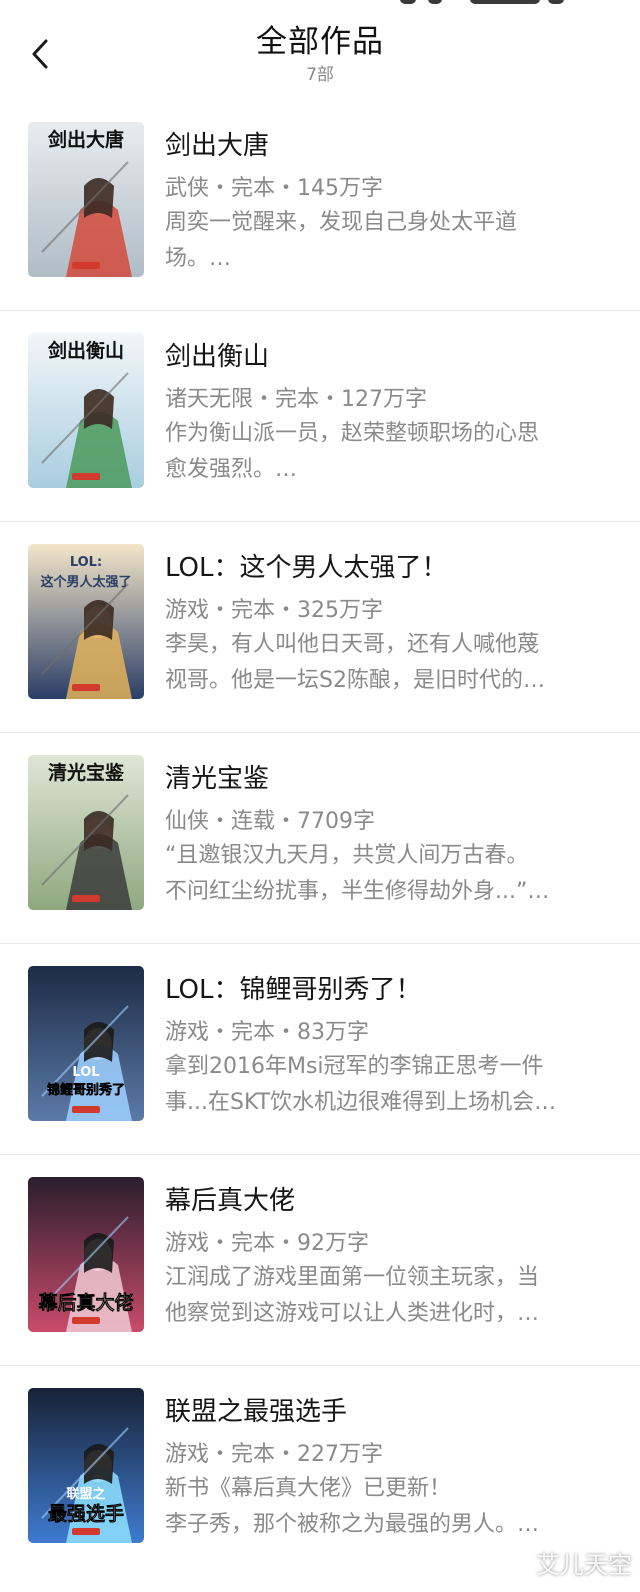 The height and width of the screenshot is (1592, 640). What do you see at coordinates (352, 644) in the screenshot?
I see `description-line: 李昊，有人叫他日天哥，还有人喊他蔑` at bounding box center [352, 644].